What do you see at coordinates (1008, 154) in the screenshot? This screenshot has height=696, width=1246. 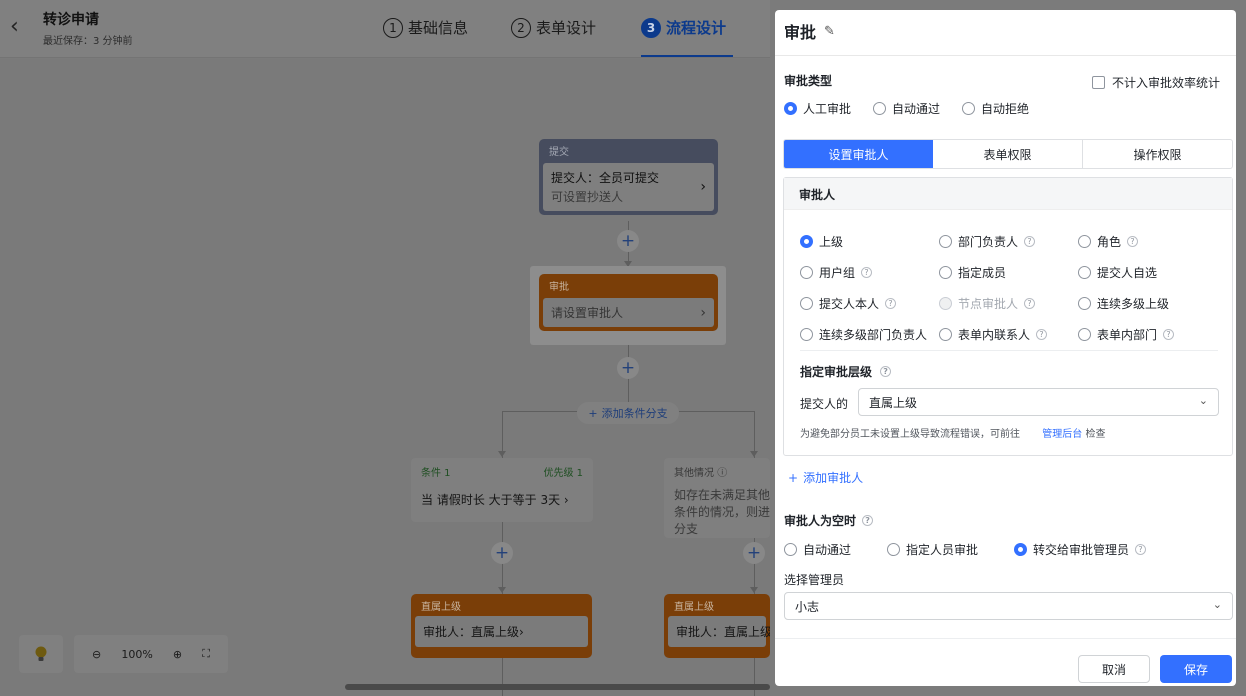 I see `tab-form-permission: 表单权限` at bounding box center [1008, 154].